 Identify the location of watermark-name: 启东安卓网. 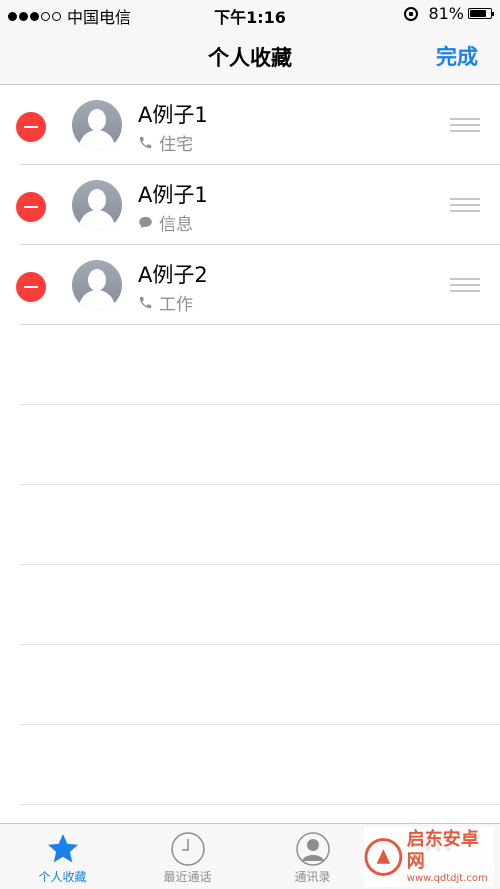
(442, 850).